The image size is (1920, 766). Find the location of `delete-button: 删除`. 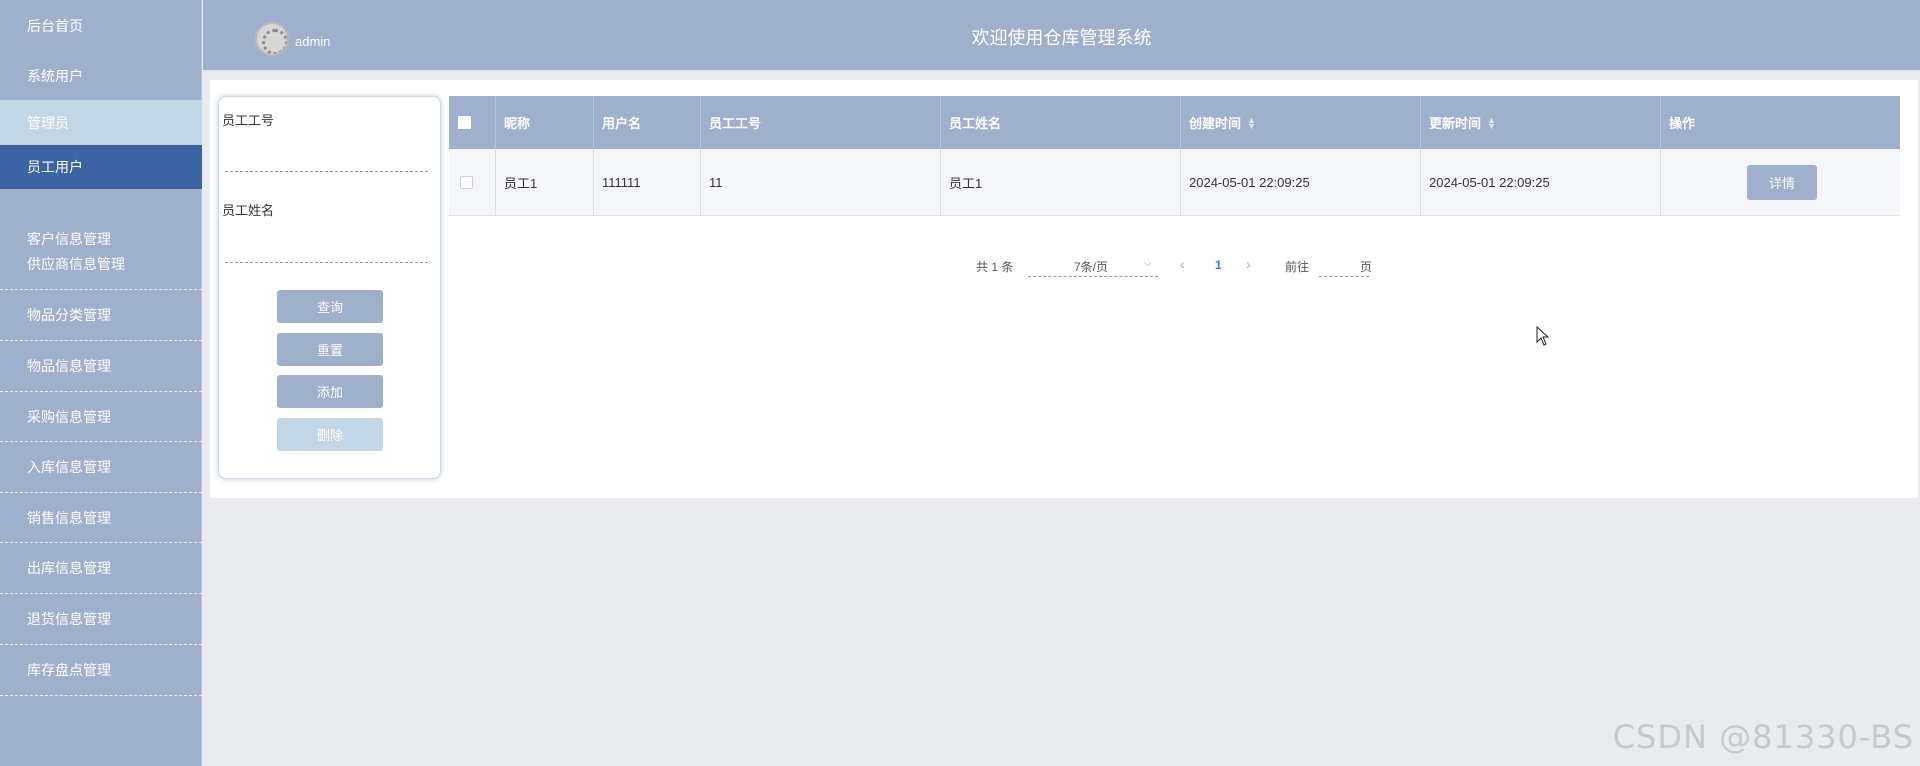

delete-button: 删除 is located at coordinates (330, 434).